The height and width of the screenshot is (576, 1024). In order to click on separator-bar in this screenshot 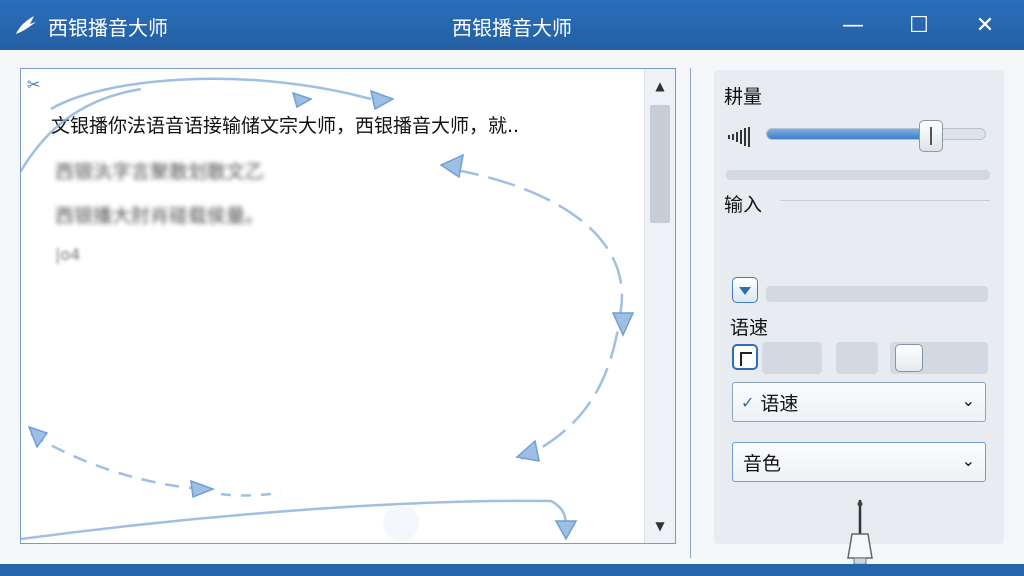, I will do `click(858, 175)`.